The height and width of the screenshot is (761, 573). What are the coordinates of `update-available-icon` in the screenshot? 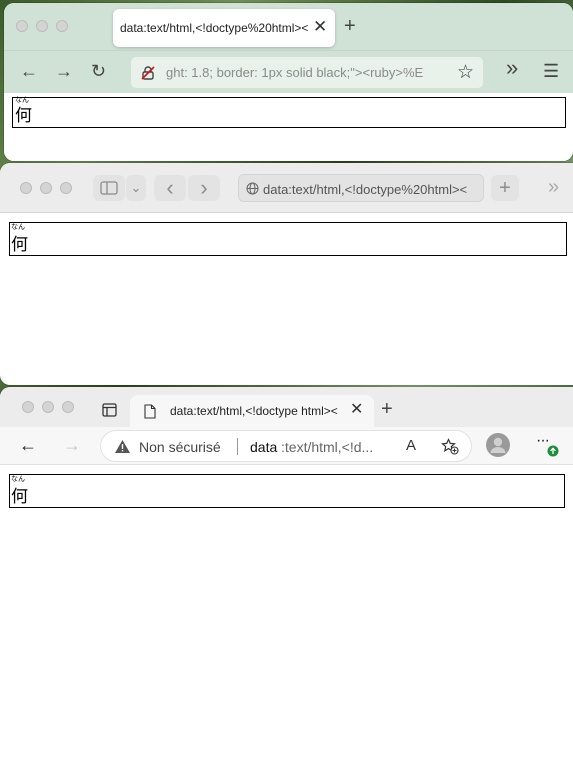 It's located at (553, 451).